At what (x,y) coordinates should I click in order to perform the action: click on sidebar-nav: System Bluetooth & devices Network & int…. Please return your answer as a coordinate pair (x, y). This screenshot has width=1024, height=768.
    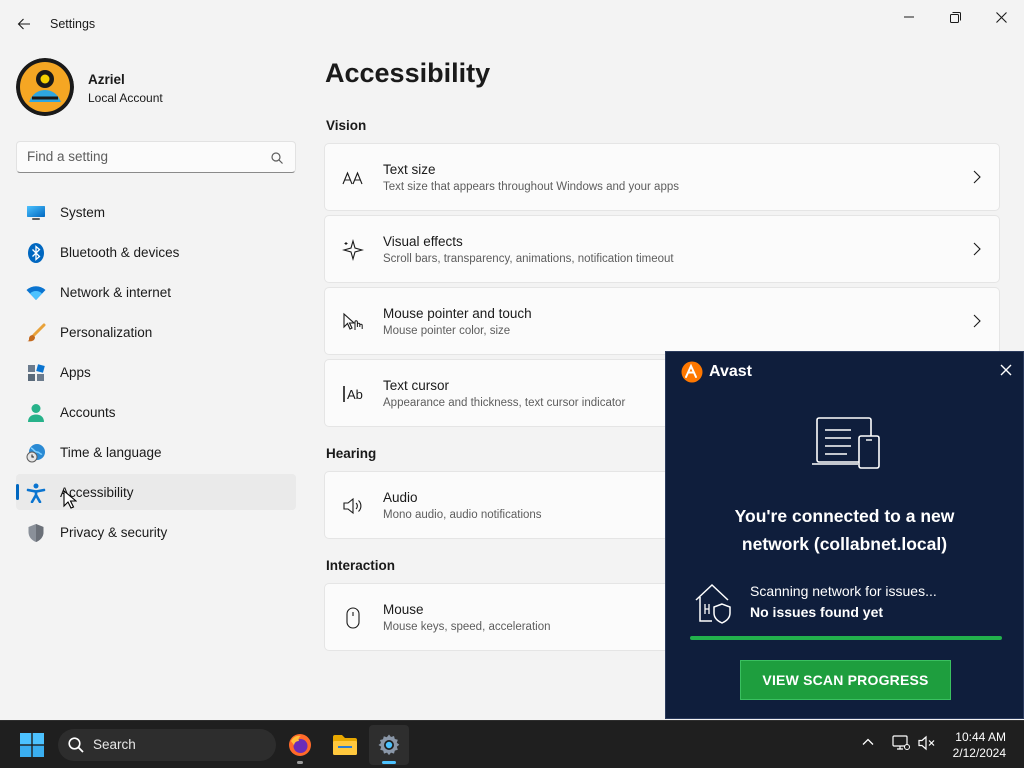
    Looking at the image, I should click on (156, 374).